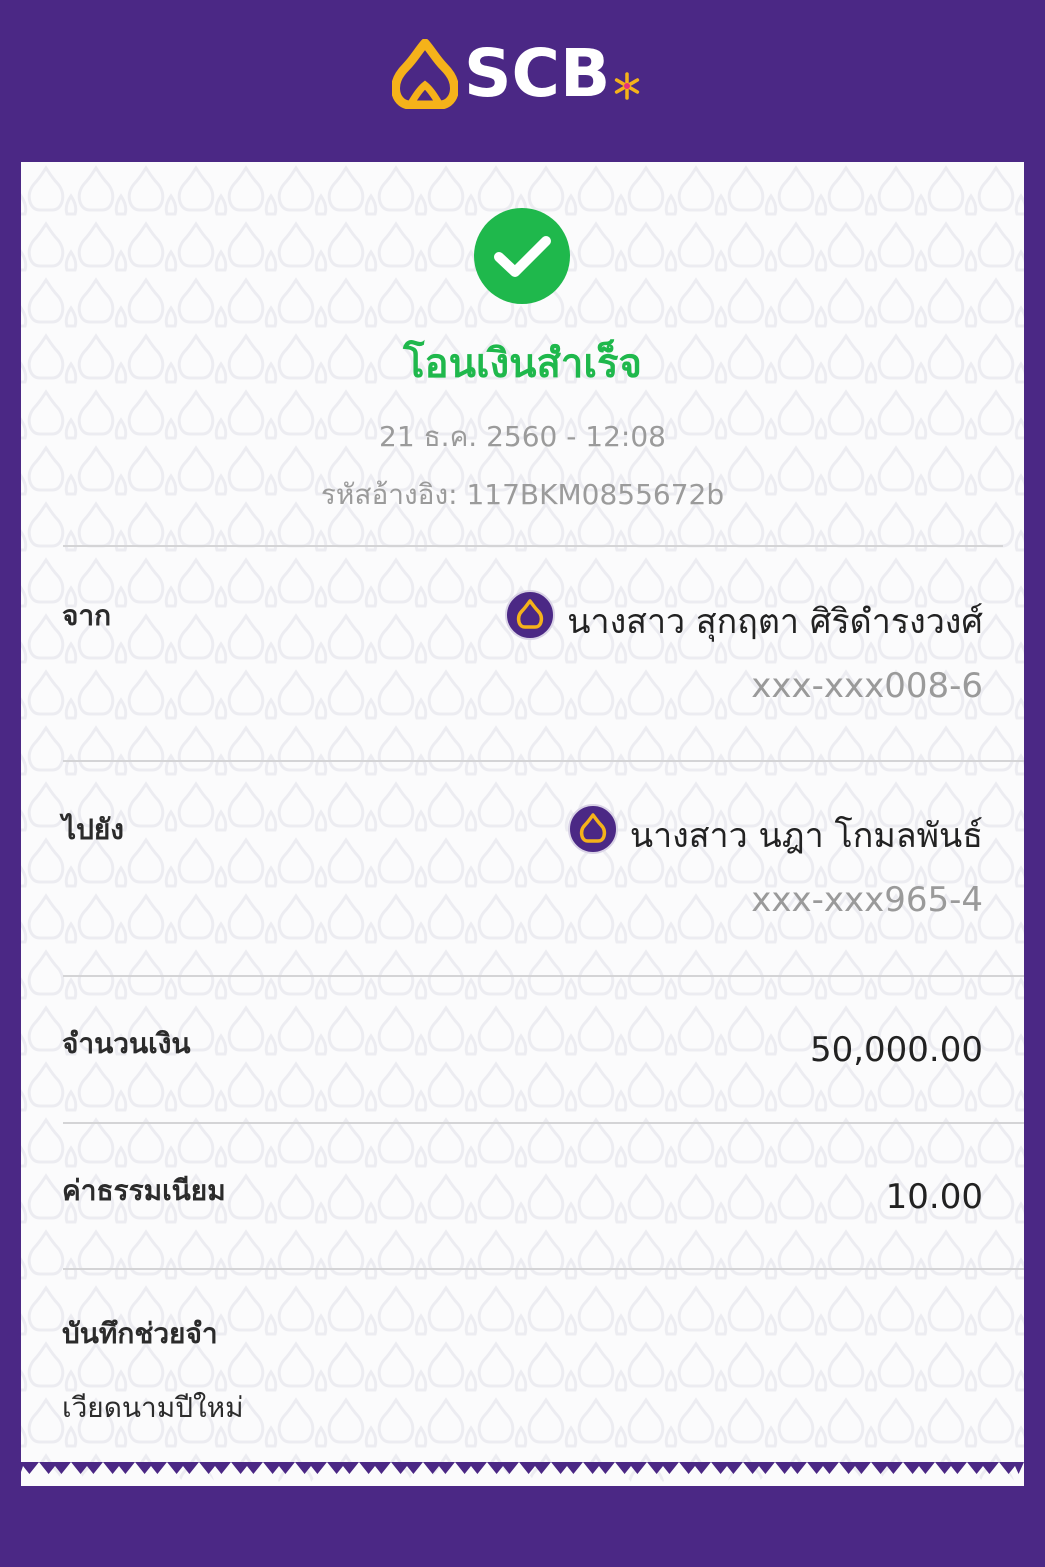 Image resolution: width=1045 pixels, height=1567 pixels. What do you see at coordinates (934, 1197) in the screenshot?
I see `fee-value: 10.00` at bounding box center [934, 1197].